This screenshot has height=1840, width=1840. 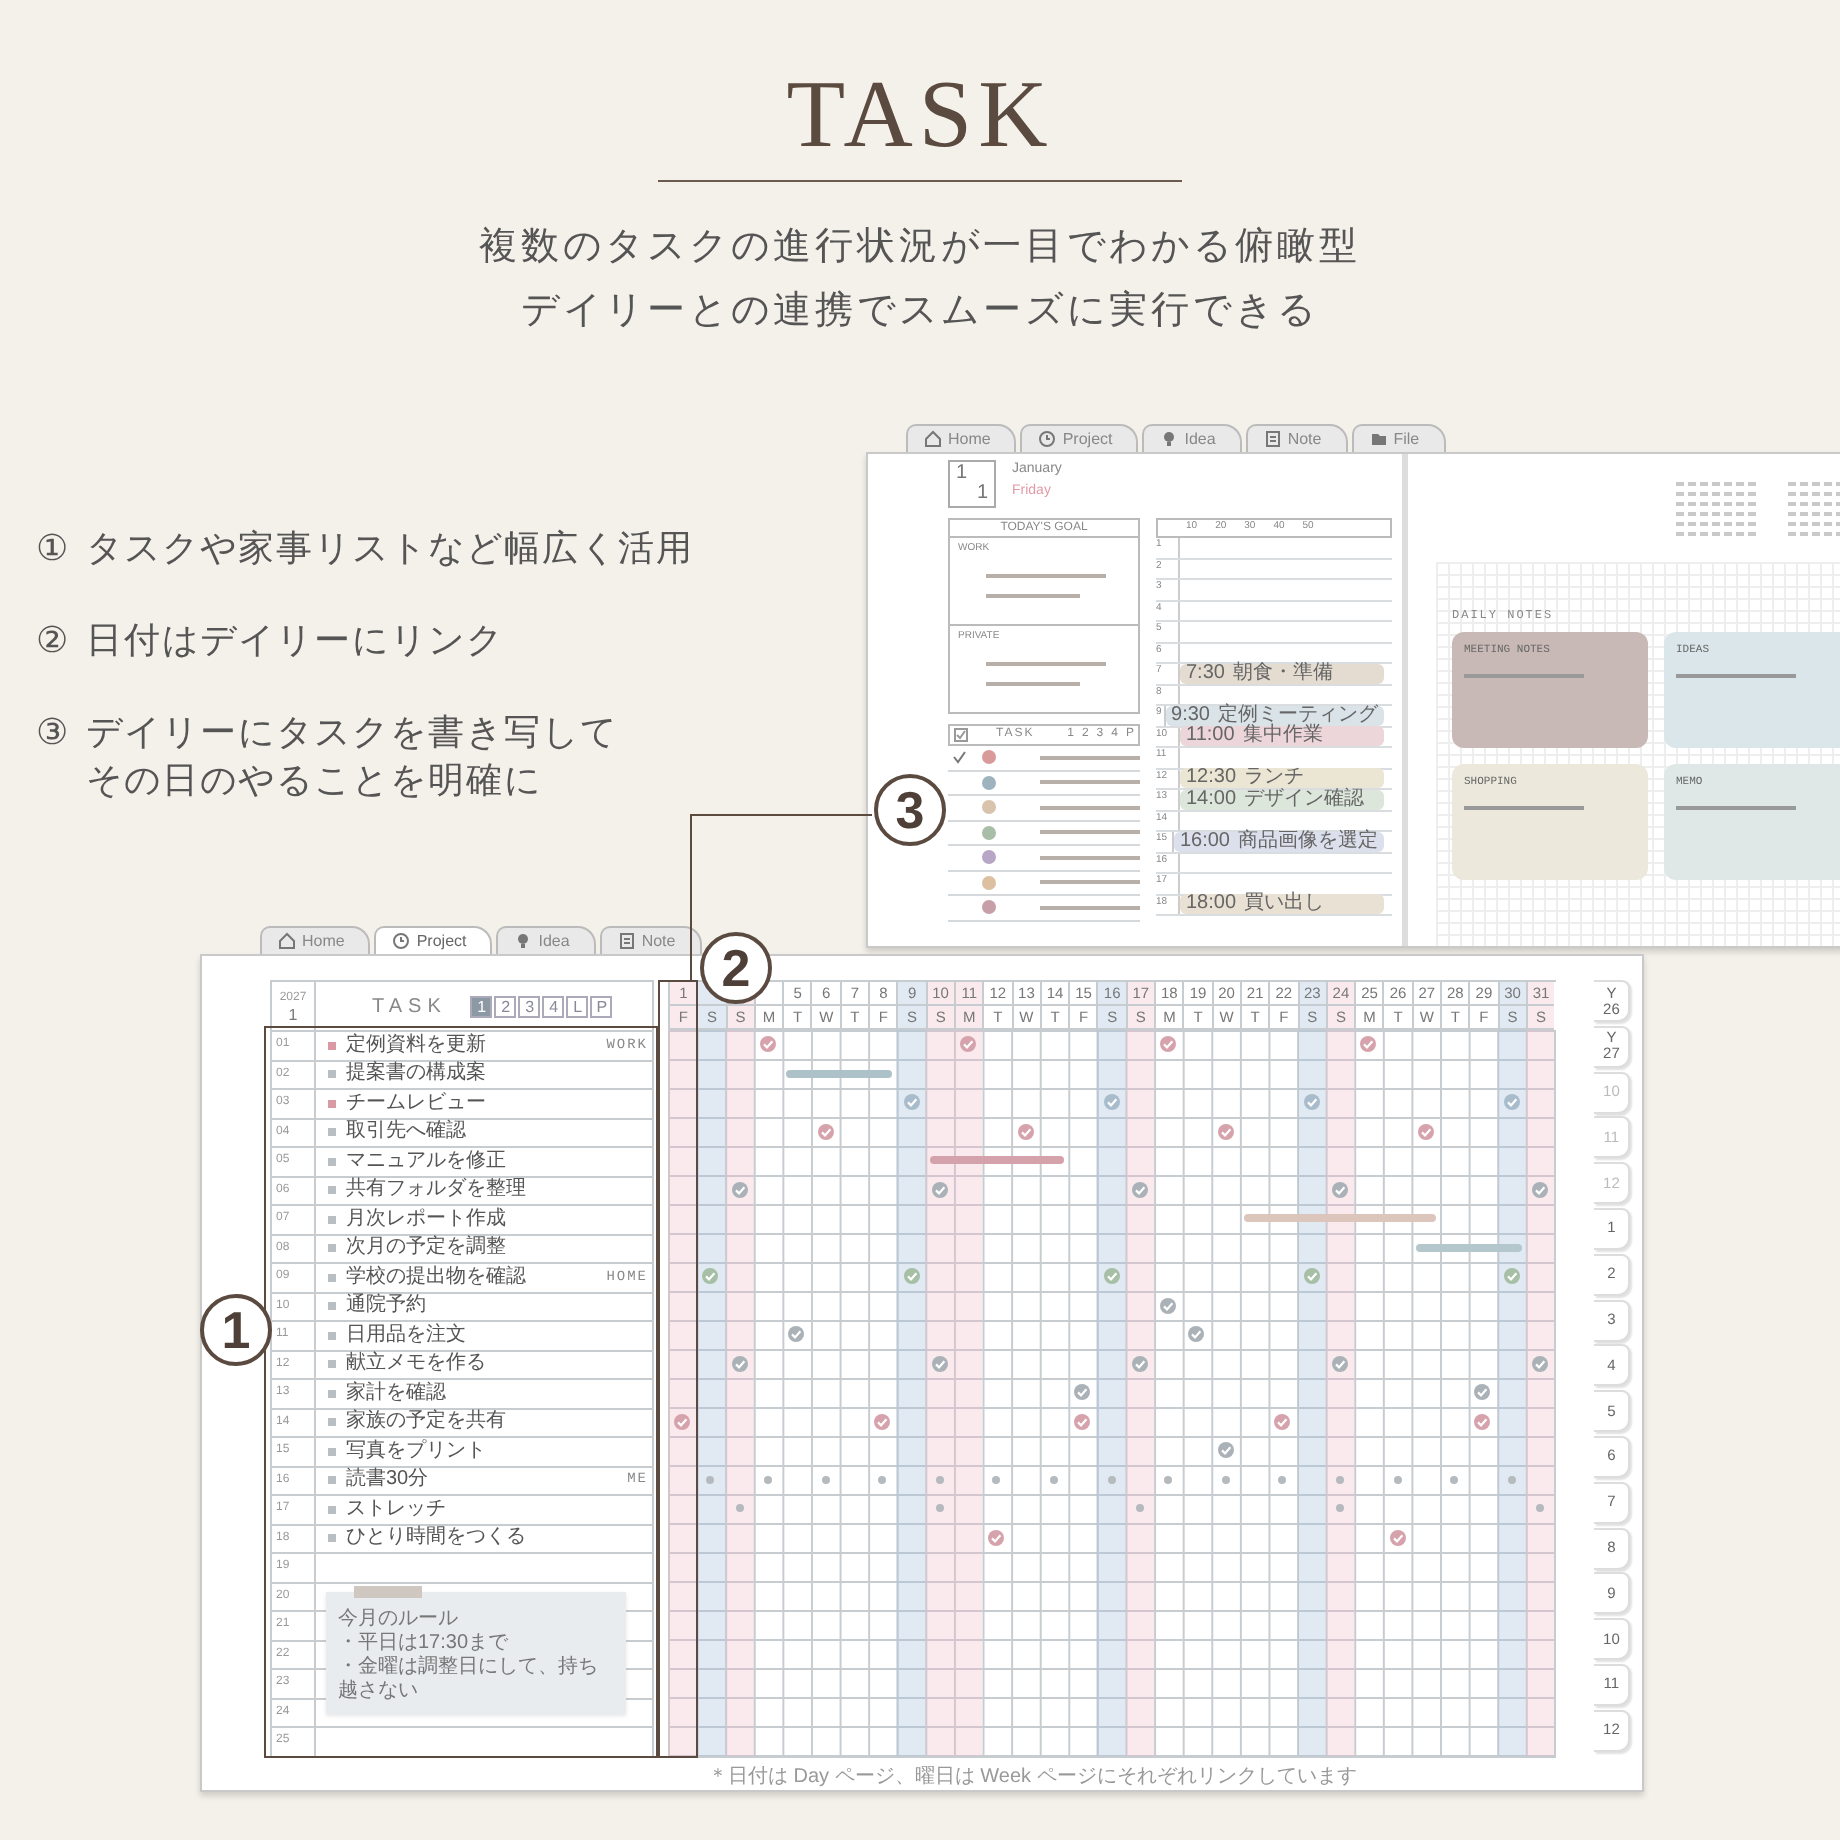 I want to click on task-text: 定例資料を更新, so click(x=416, y=1045).